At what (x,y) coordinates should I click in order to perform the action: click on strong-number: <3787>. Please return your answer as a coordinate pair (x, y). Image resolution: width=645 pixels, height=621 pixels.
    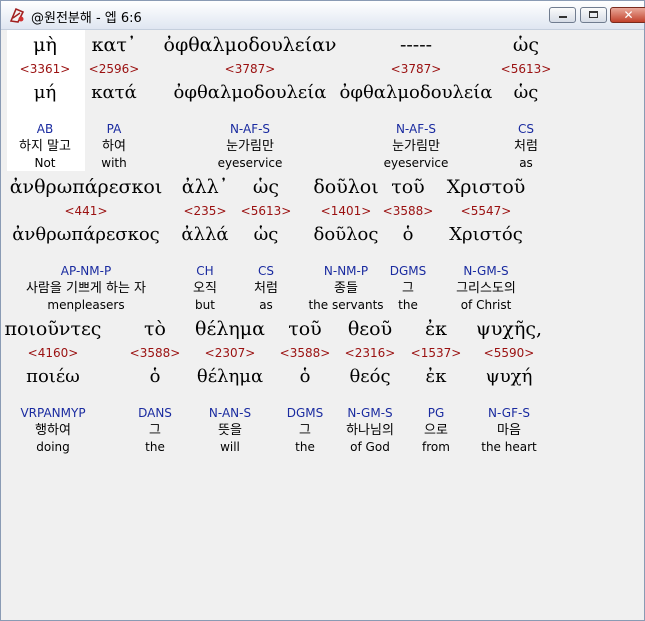
    Looking at the image, I should click on (250, 69).